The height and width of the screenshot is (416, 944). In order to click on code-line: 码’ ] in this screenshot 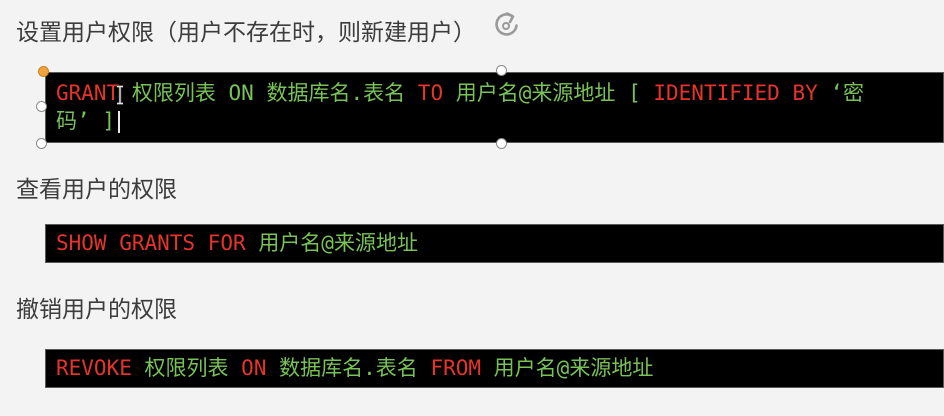, I will do `click(500, 121)`.